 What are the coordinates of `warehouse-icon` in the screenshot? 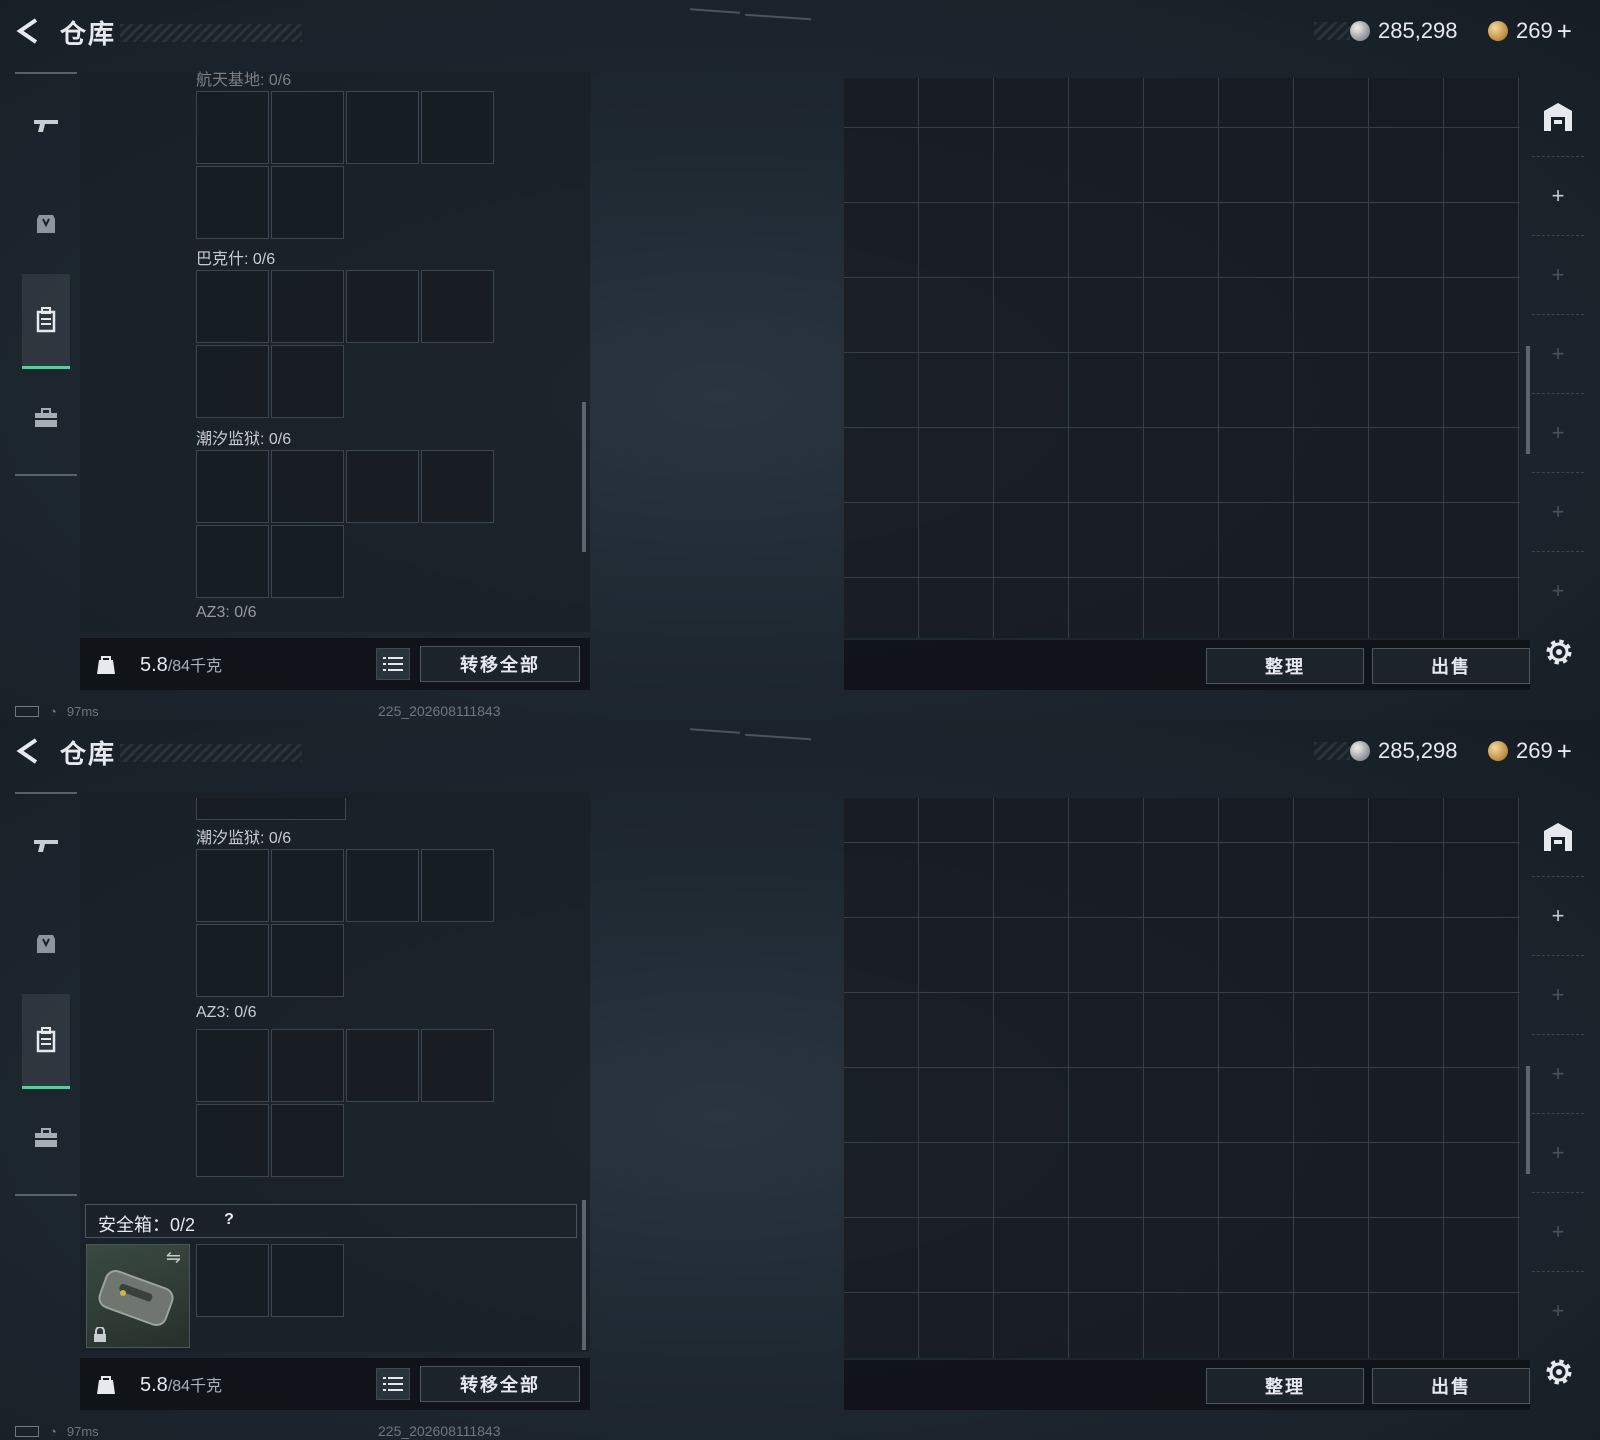 It's located at (1558, 837).